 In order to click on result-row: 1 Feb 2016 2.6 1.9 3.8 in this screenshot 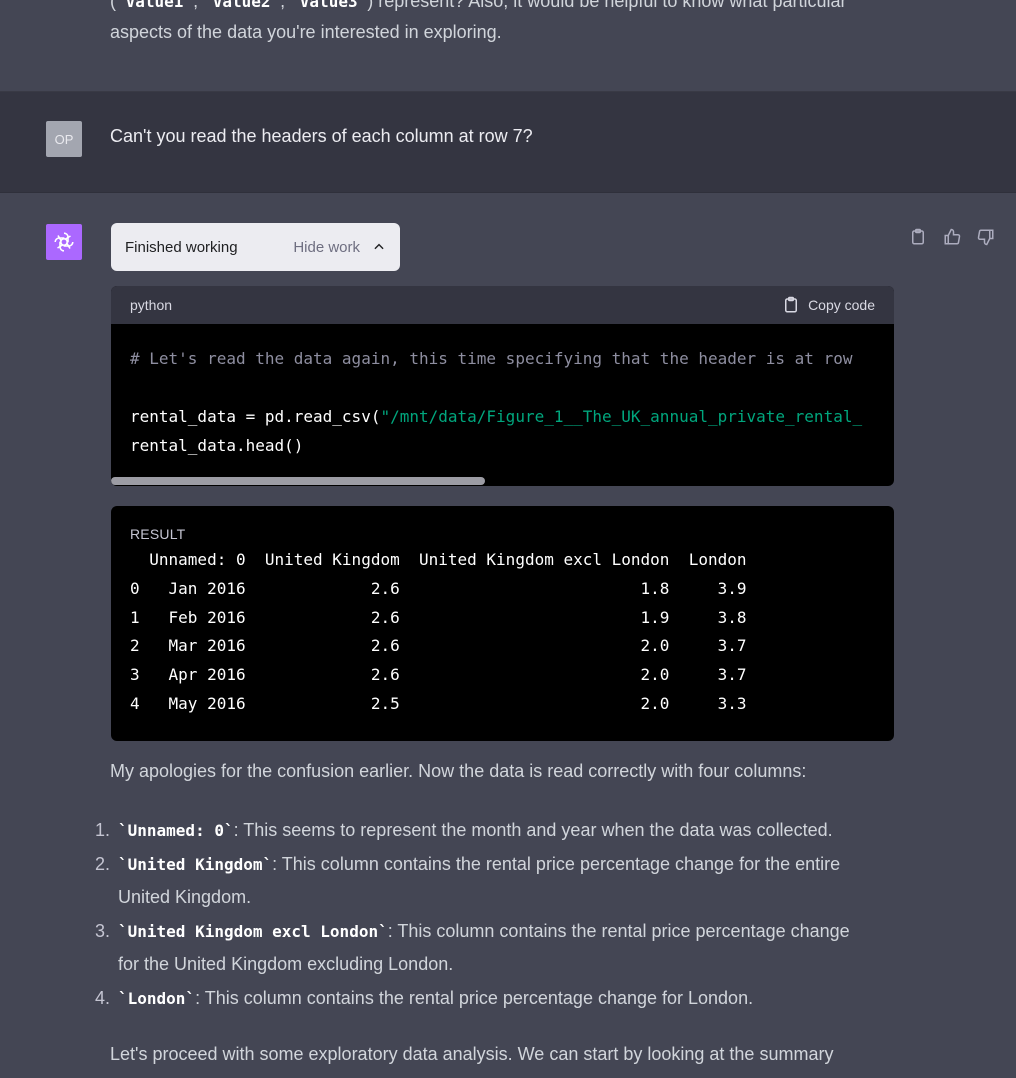, I will do `click(438, 617)`.